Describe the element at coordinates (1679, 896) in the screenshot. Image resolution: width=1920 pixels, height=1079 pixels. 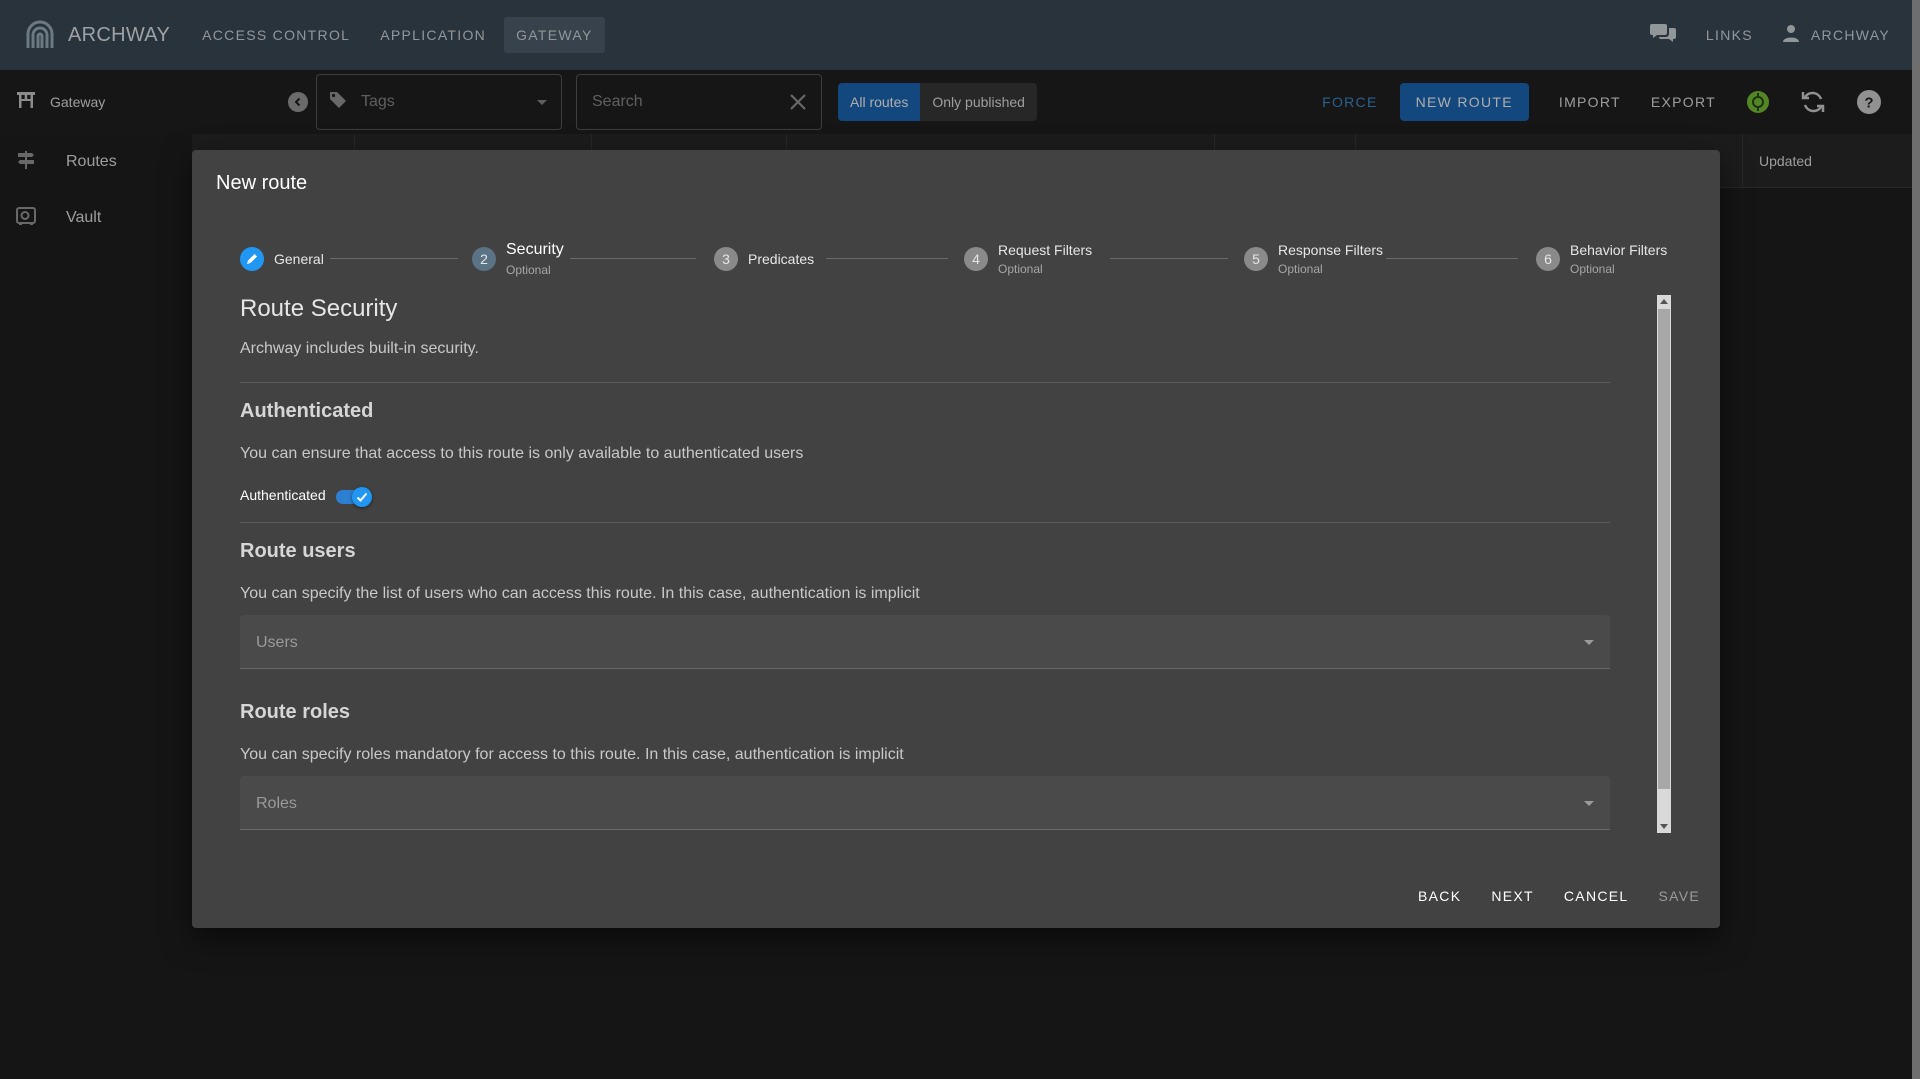
I see `save-button: SAVE` at that location.